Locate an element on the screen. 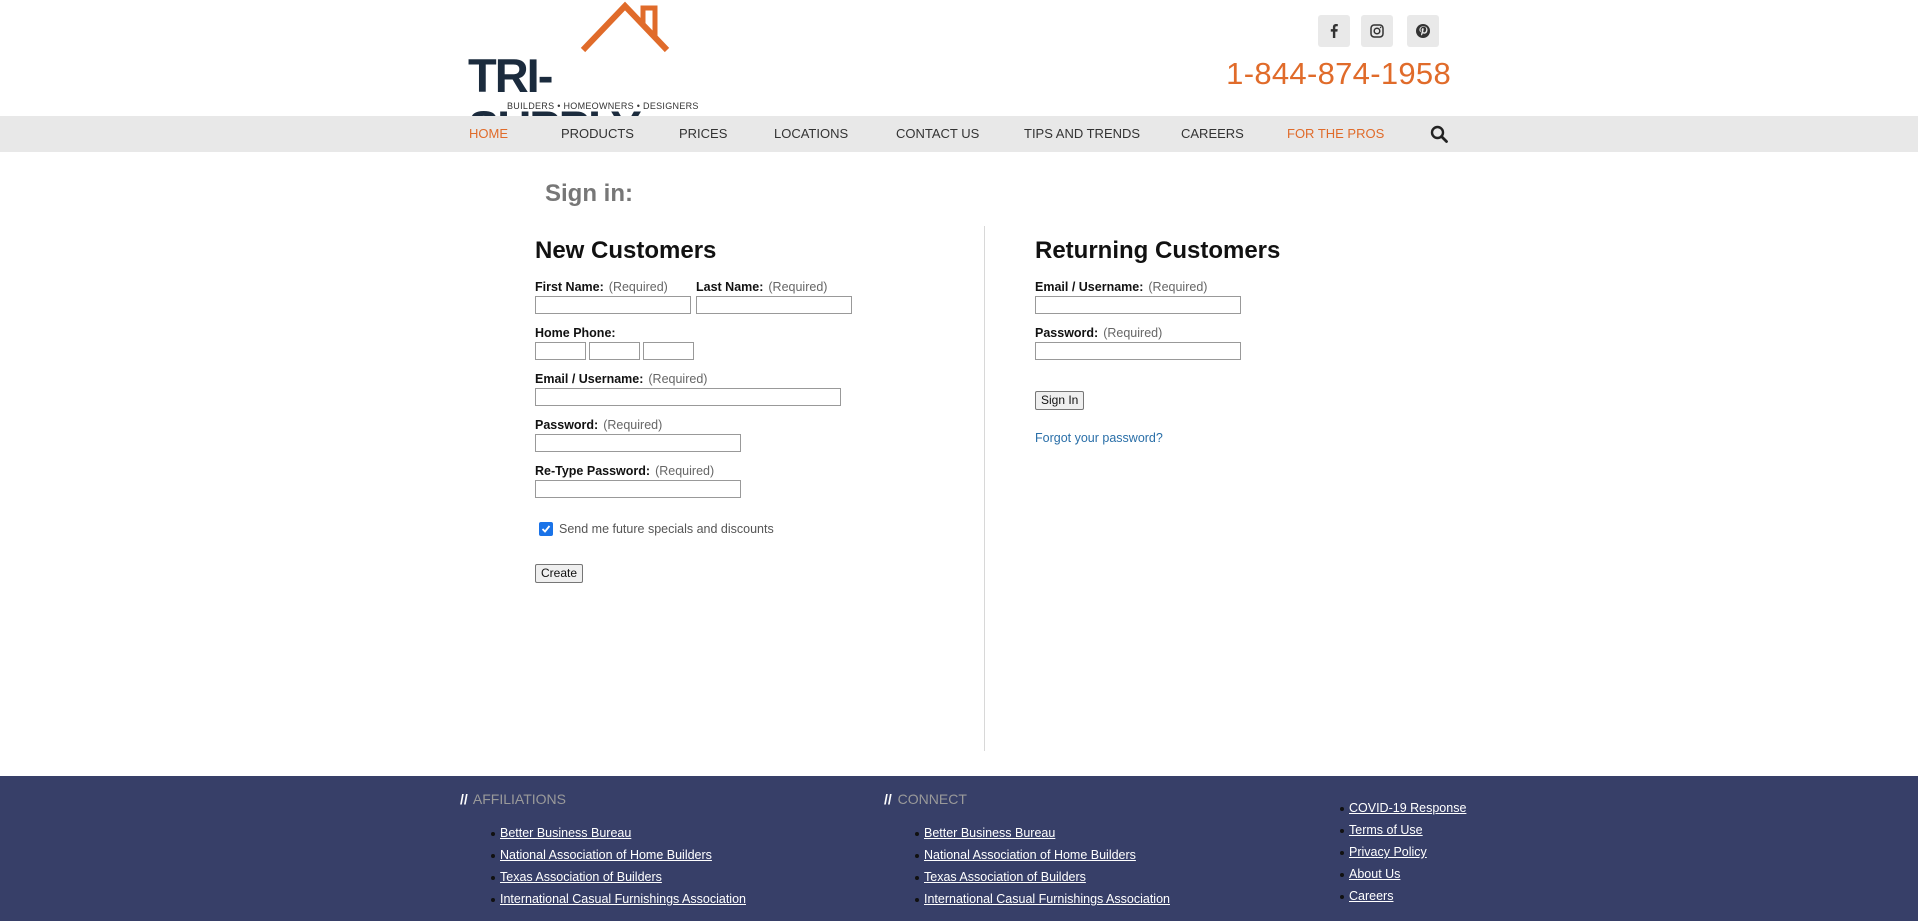  nav-careers: CAREERS is located at coordinates (1212, 134).